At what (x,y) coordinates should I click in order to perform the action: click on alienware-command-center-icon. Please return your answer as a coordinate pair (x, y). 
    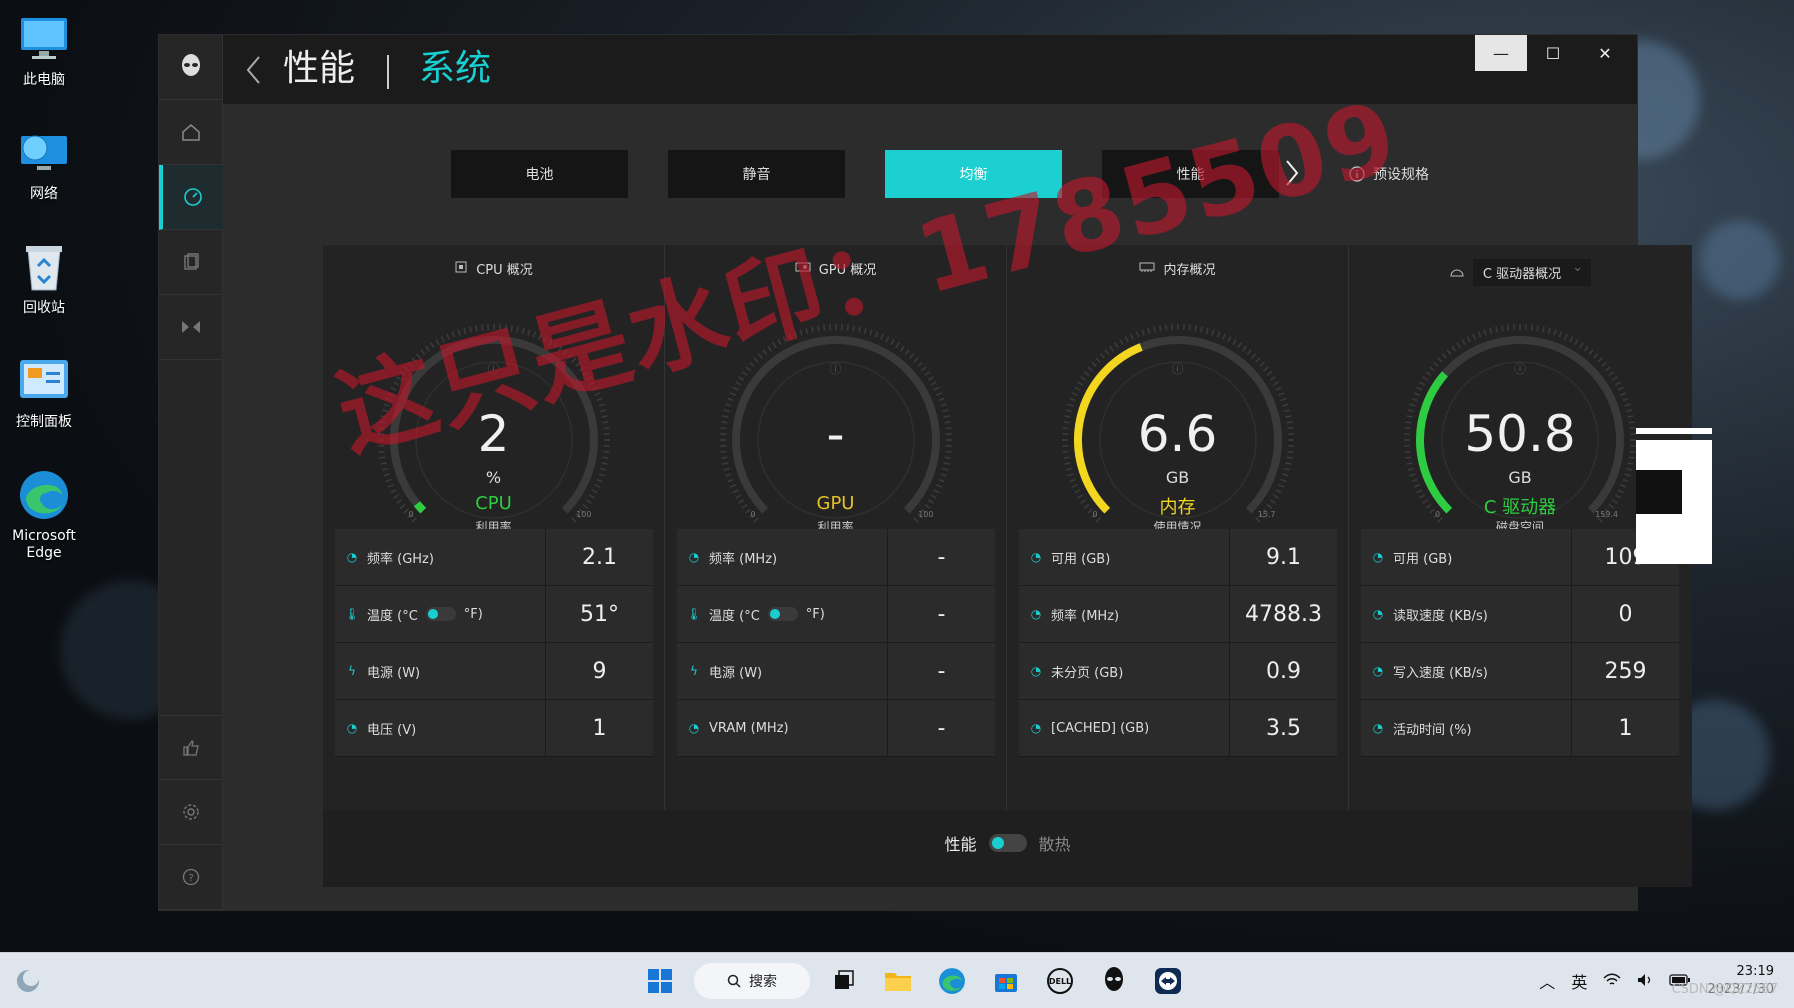
    Looking at the image, I should click on (1114, 981).